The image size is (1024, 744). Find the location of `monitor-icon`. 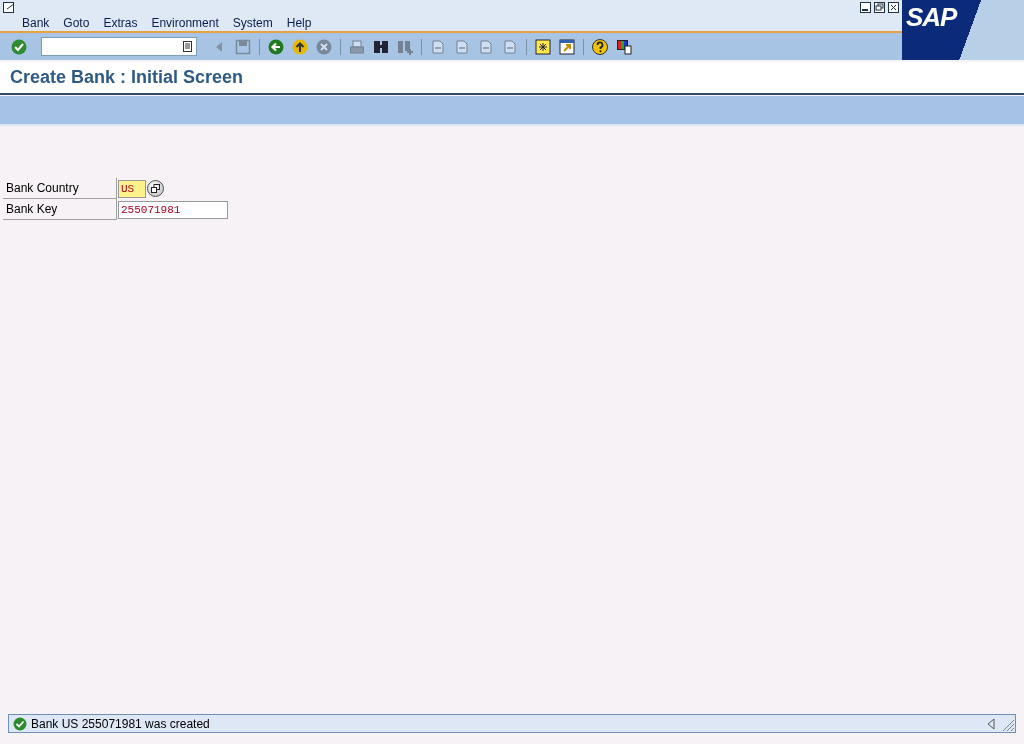

monitor-icon is located at coordinates (624, 46).